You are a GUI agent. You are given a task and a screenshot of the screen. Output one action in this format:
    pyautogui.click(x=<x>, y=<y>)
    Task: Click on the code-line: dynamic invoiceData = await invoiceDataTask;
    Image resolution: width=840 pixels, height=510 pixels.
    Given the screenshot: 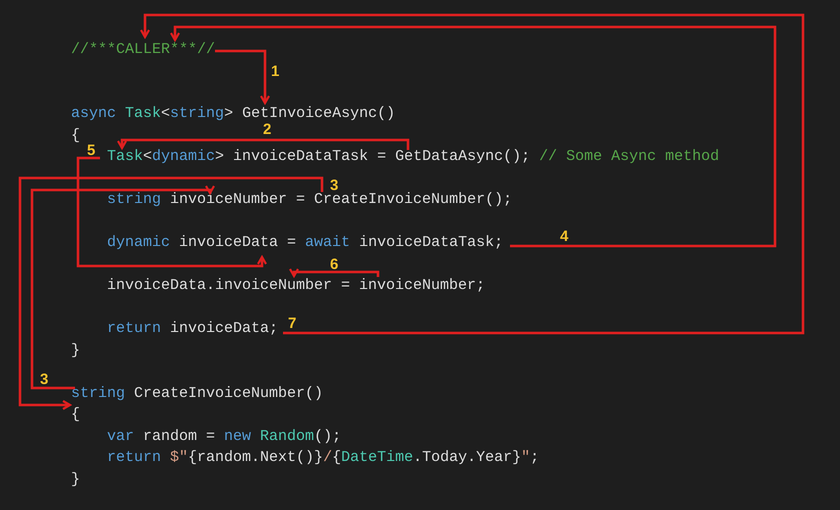 What is the action you would take?
    pyautogui.click(x=305, y=243)
    